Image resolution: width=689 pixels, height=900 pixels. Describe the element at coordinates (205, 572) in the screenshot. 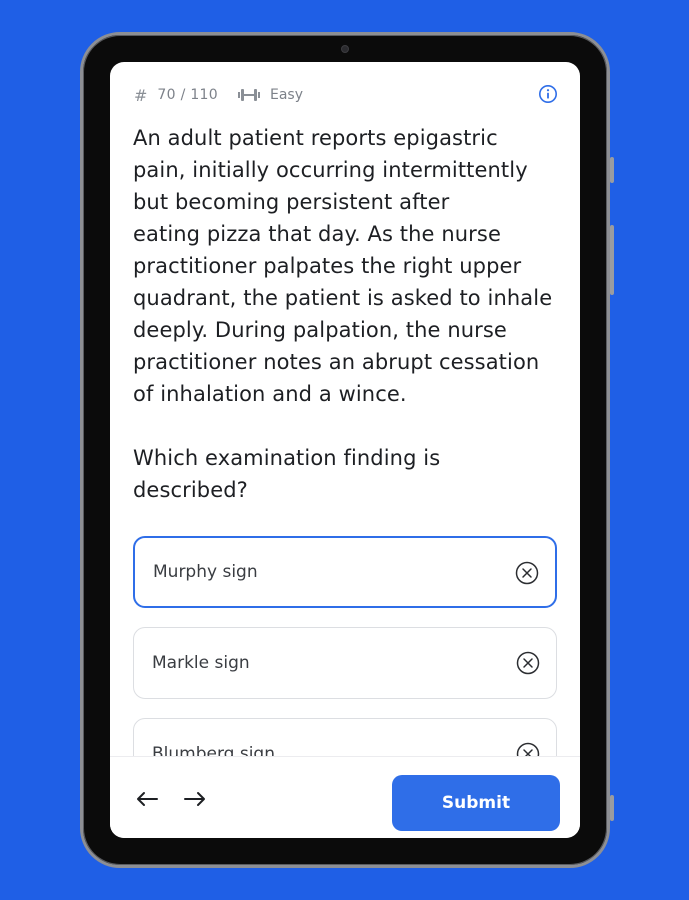

I see `answer-option-label: Murphy sign` at that location.